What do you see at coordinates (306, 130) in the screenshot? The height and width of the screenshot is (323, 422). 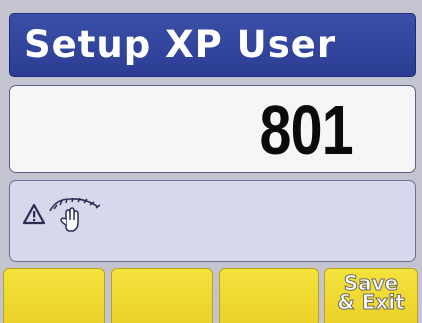 I see `user-number-value: 801` at bounding box center [306, 130].